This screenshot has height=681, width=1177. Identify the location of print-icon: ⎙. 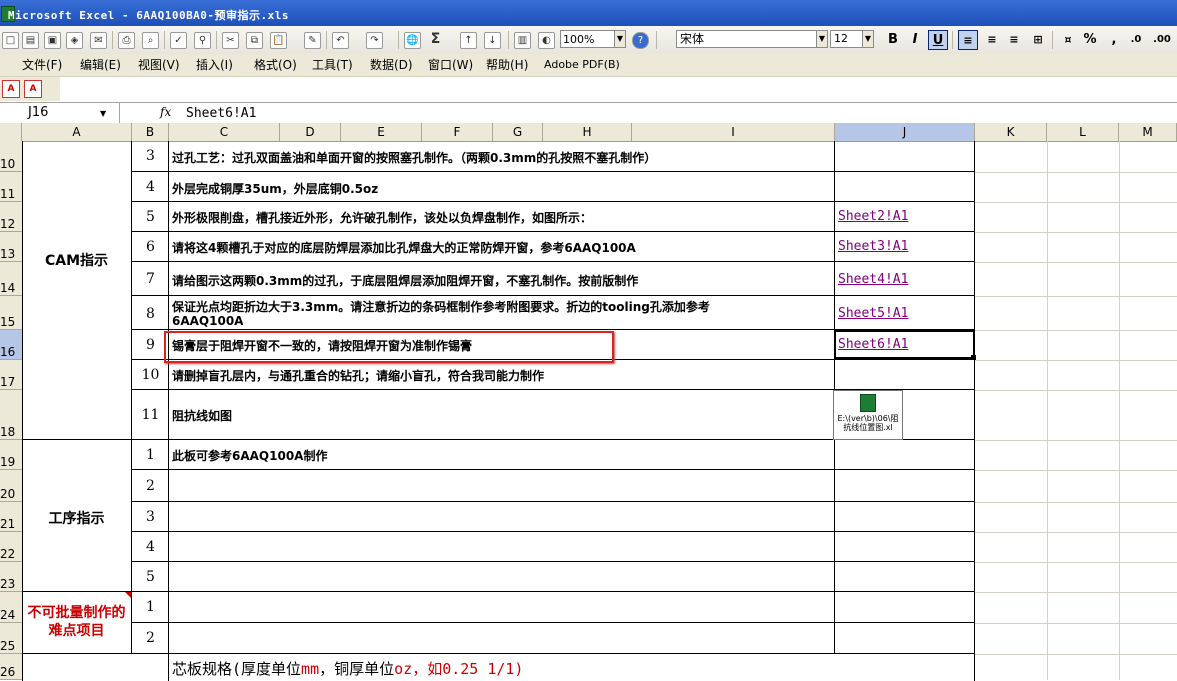
(126, 40).